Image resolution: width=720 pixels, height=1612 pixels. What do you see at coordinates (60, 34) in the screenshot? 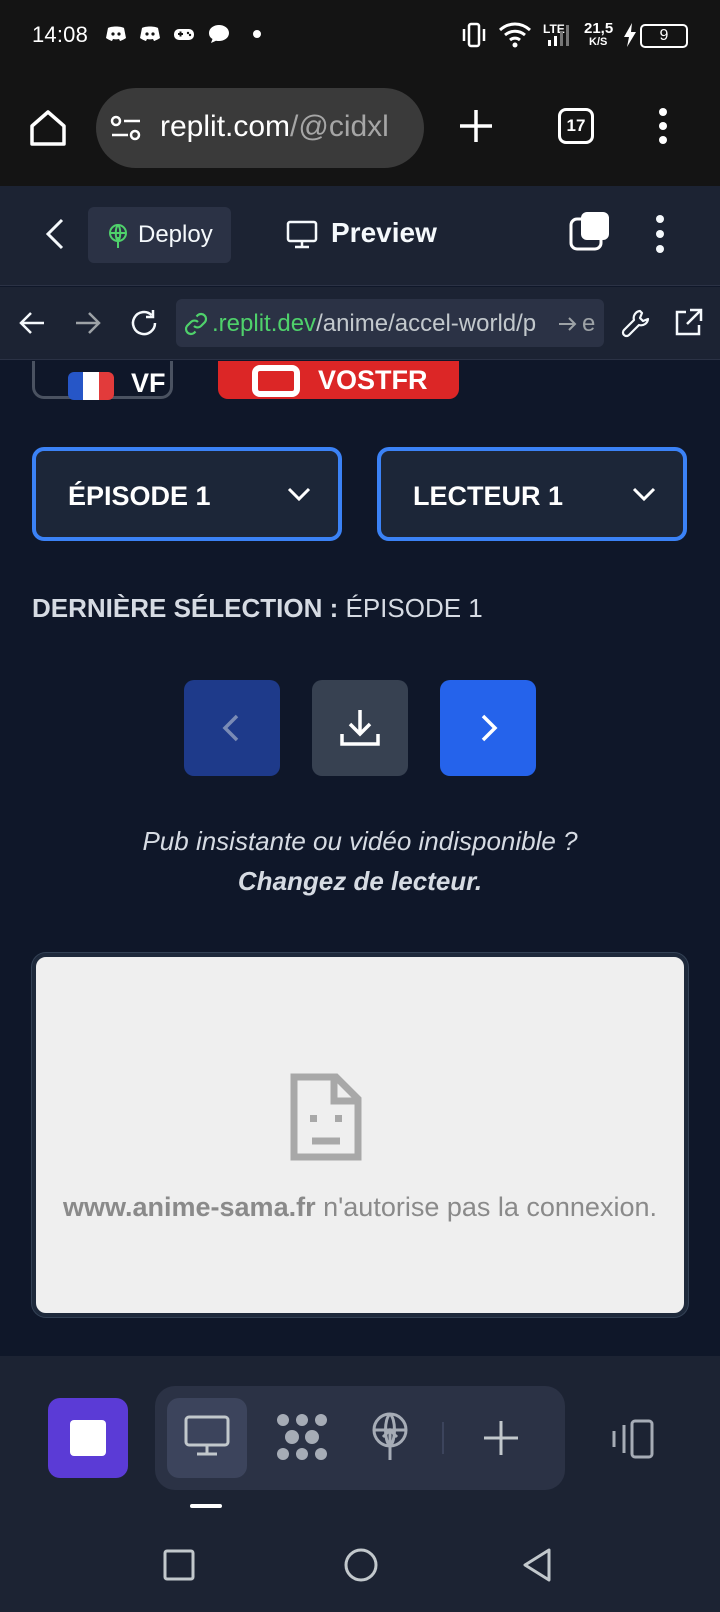
I see `clock: 14:08` at bounding box center [60, 34].